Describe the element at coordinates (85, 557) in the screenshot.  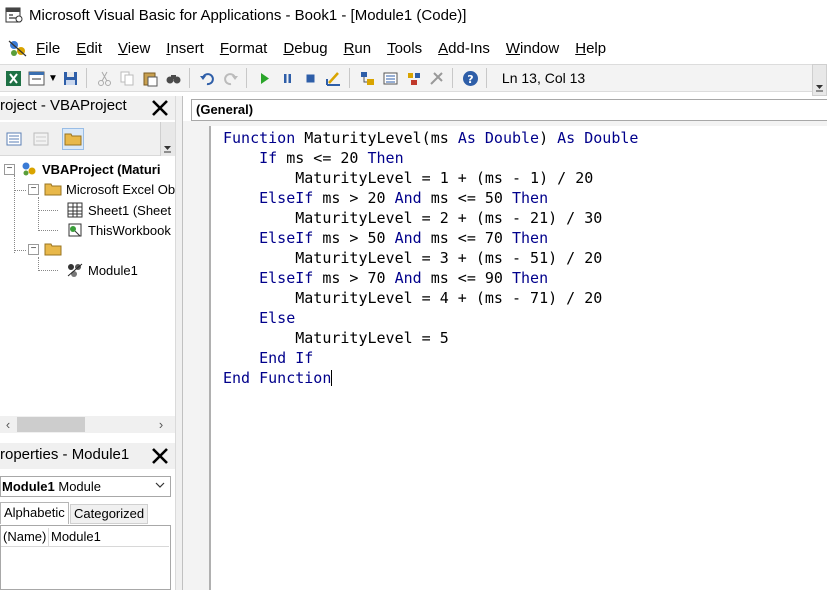
I see `properties-grid: (Name) Module1` at that location.